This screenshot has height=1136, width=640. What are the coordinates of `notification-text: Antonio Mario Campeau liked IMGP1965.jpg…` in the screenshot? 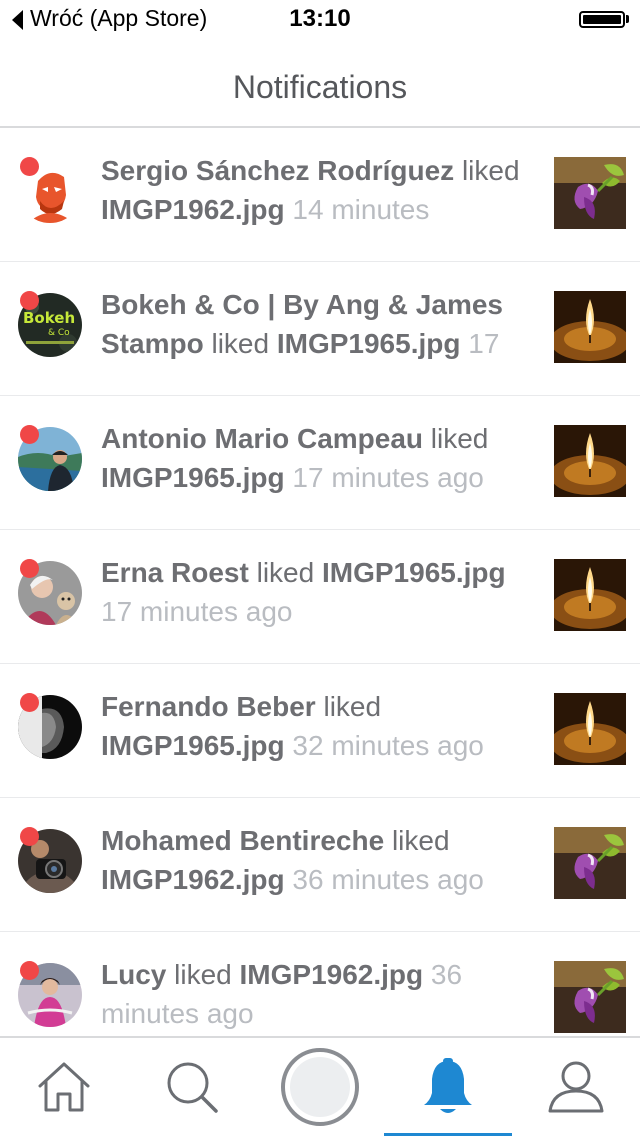 It's located at (311, 458).